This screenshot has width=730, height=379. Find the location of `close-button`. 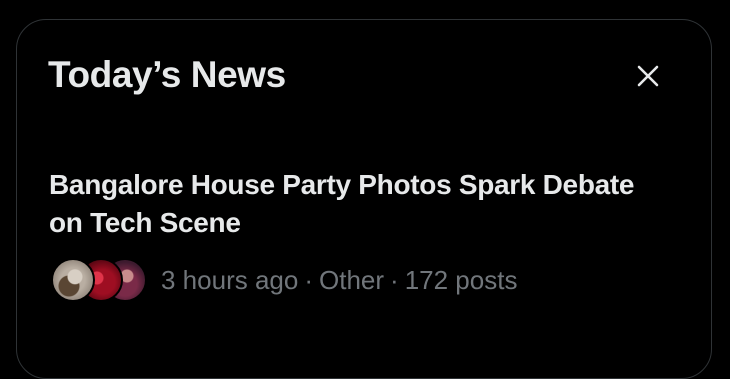

close-button is located at coordinates (648, 76).